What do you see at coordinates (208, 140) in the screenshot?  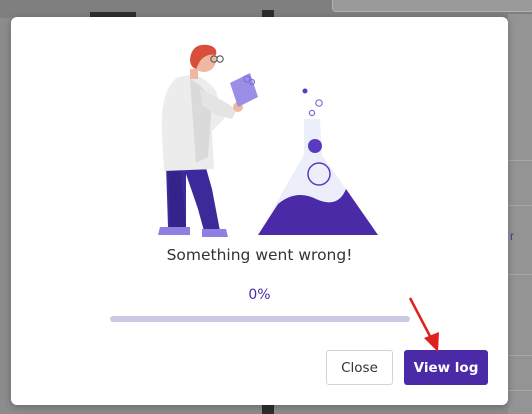 I see `scientist-figure` at bounding box center [208, 140].